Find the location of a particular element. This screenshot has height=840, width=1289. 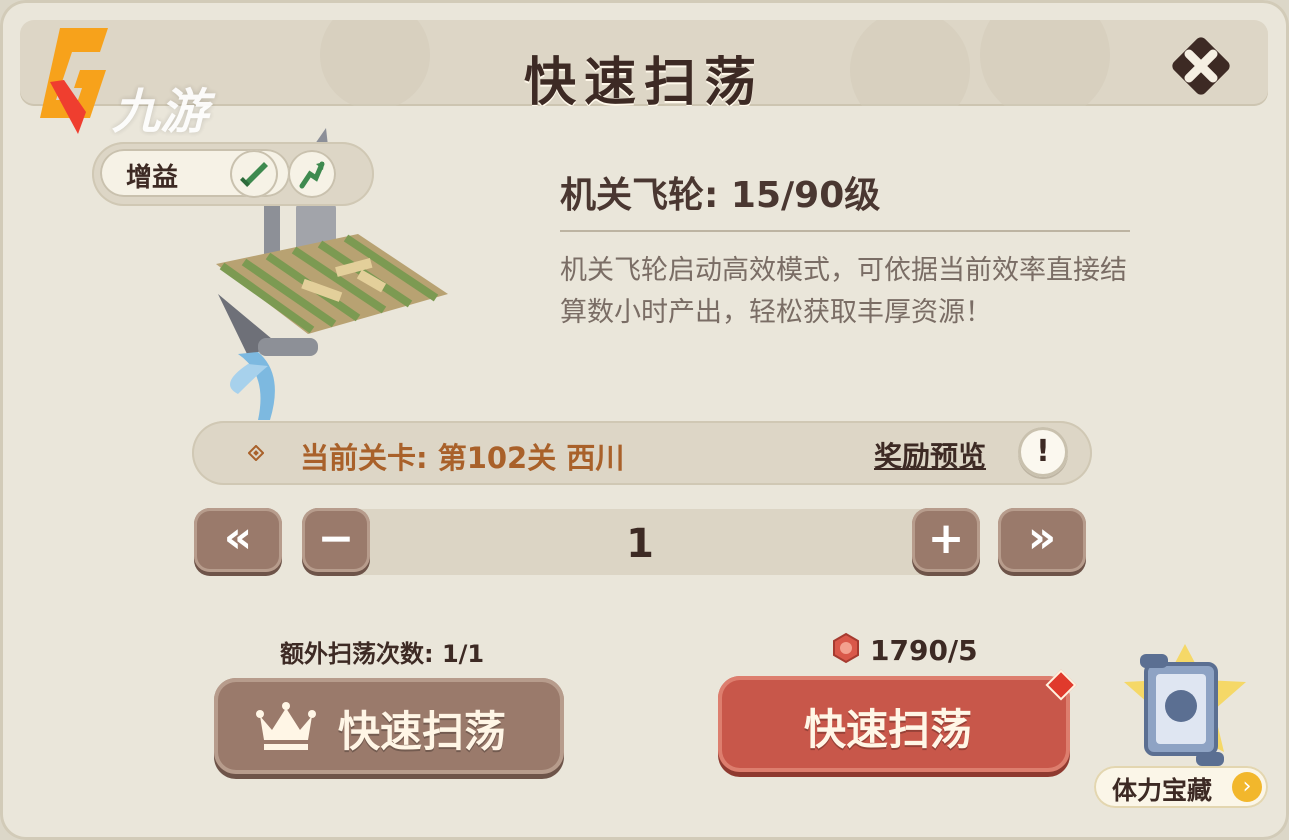

vip-sweep-label: 快速扫荡 is located at coordinates (422, 731).